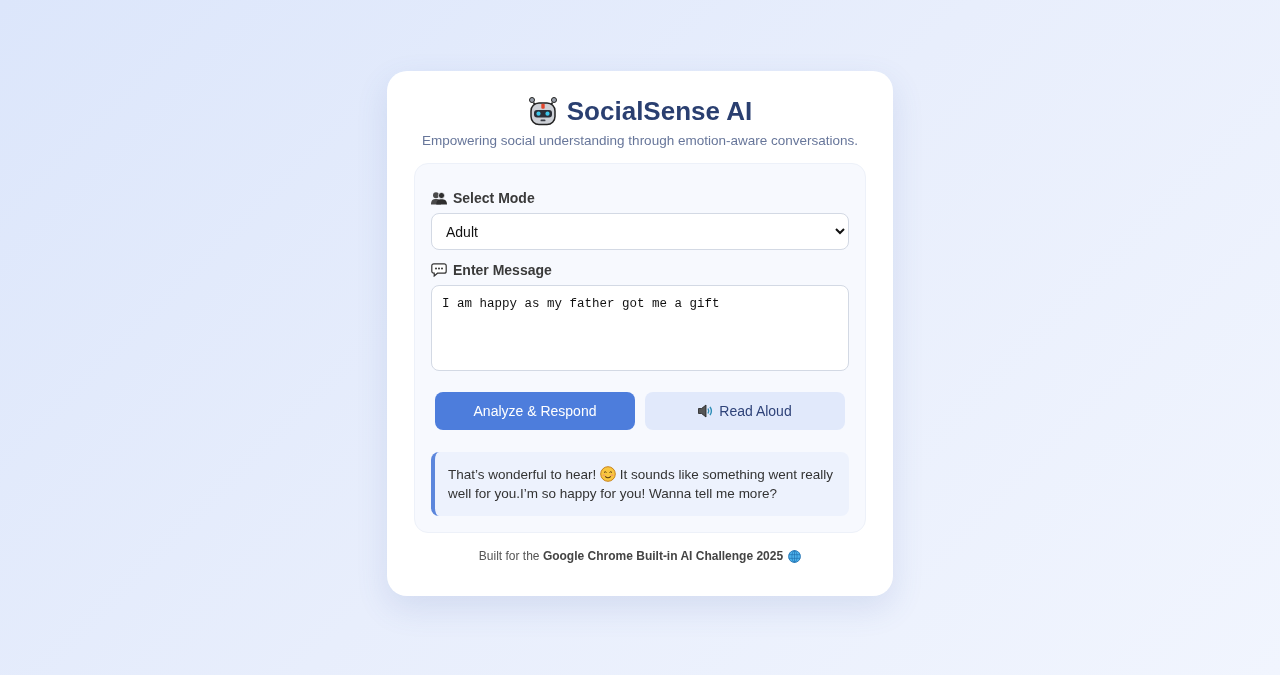 The width and height of the screenshot is (1280, 675). Describe the element at coordinates (640, 328) in the screenshot. I see `message-field: I am happy as my father got me a gift` at that location.